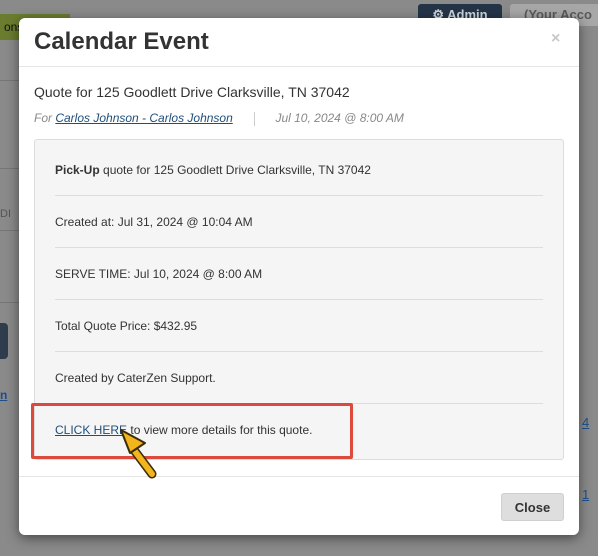 This screenshot has width=598, height=556. Describe the element at coordinates (143, 118) in the screenshot. I see `client-link: Carlos Johnson - Carlos Johnson` at that location.